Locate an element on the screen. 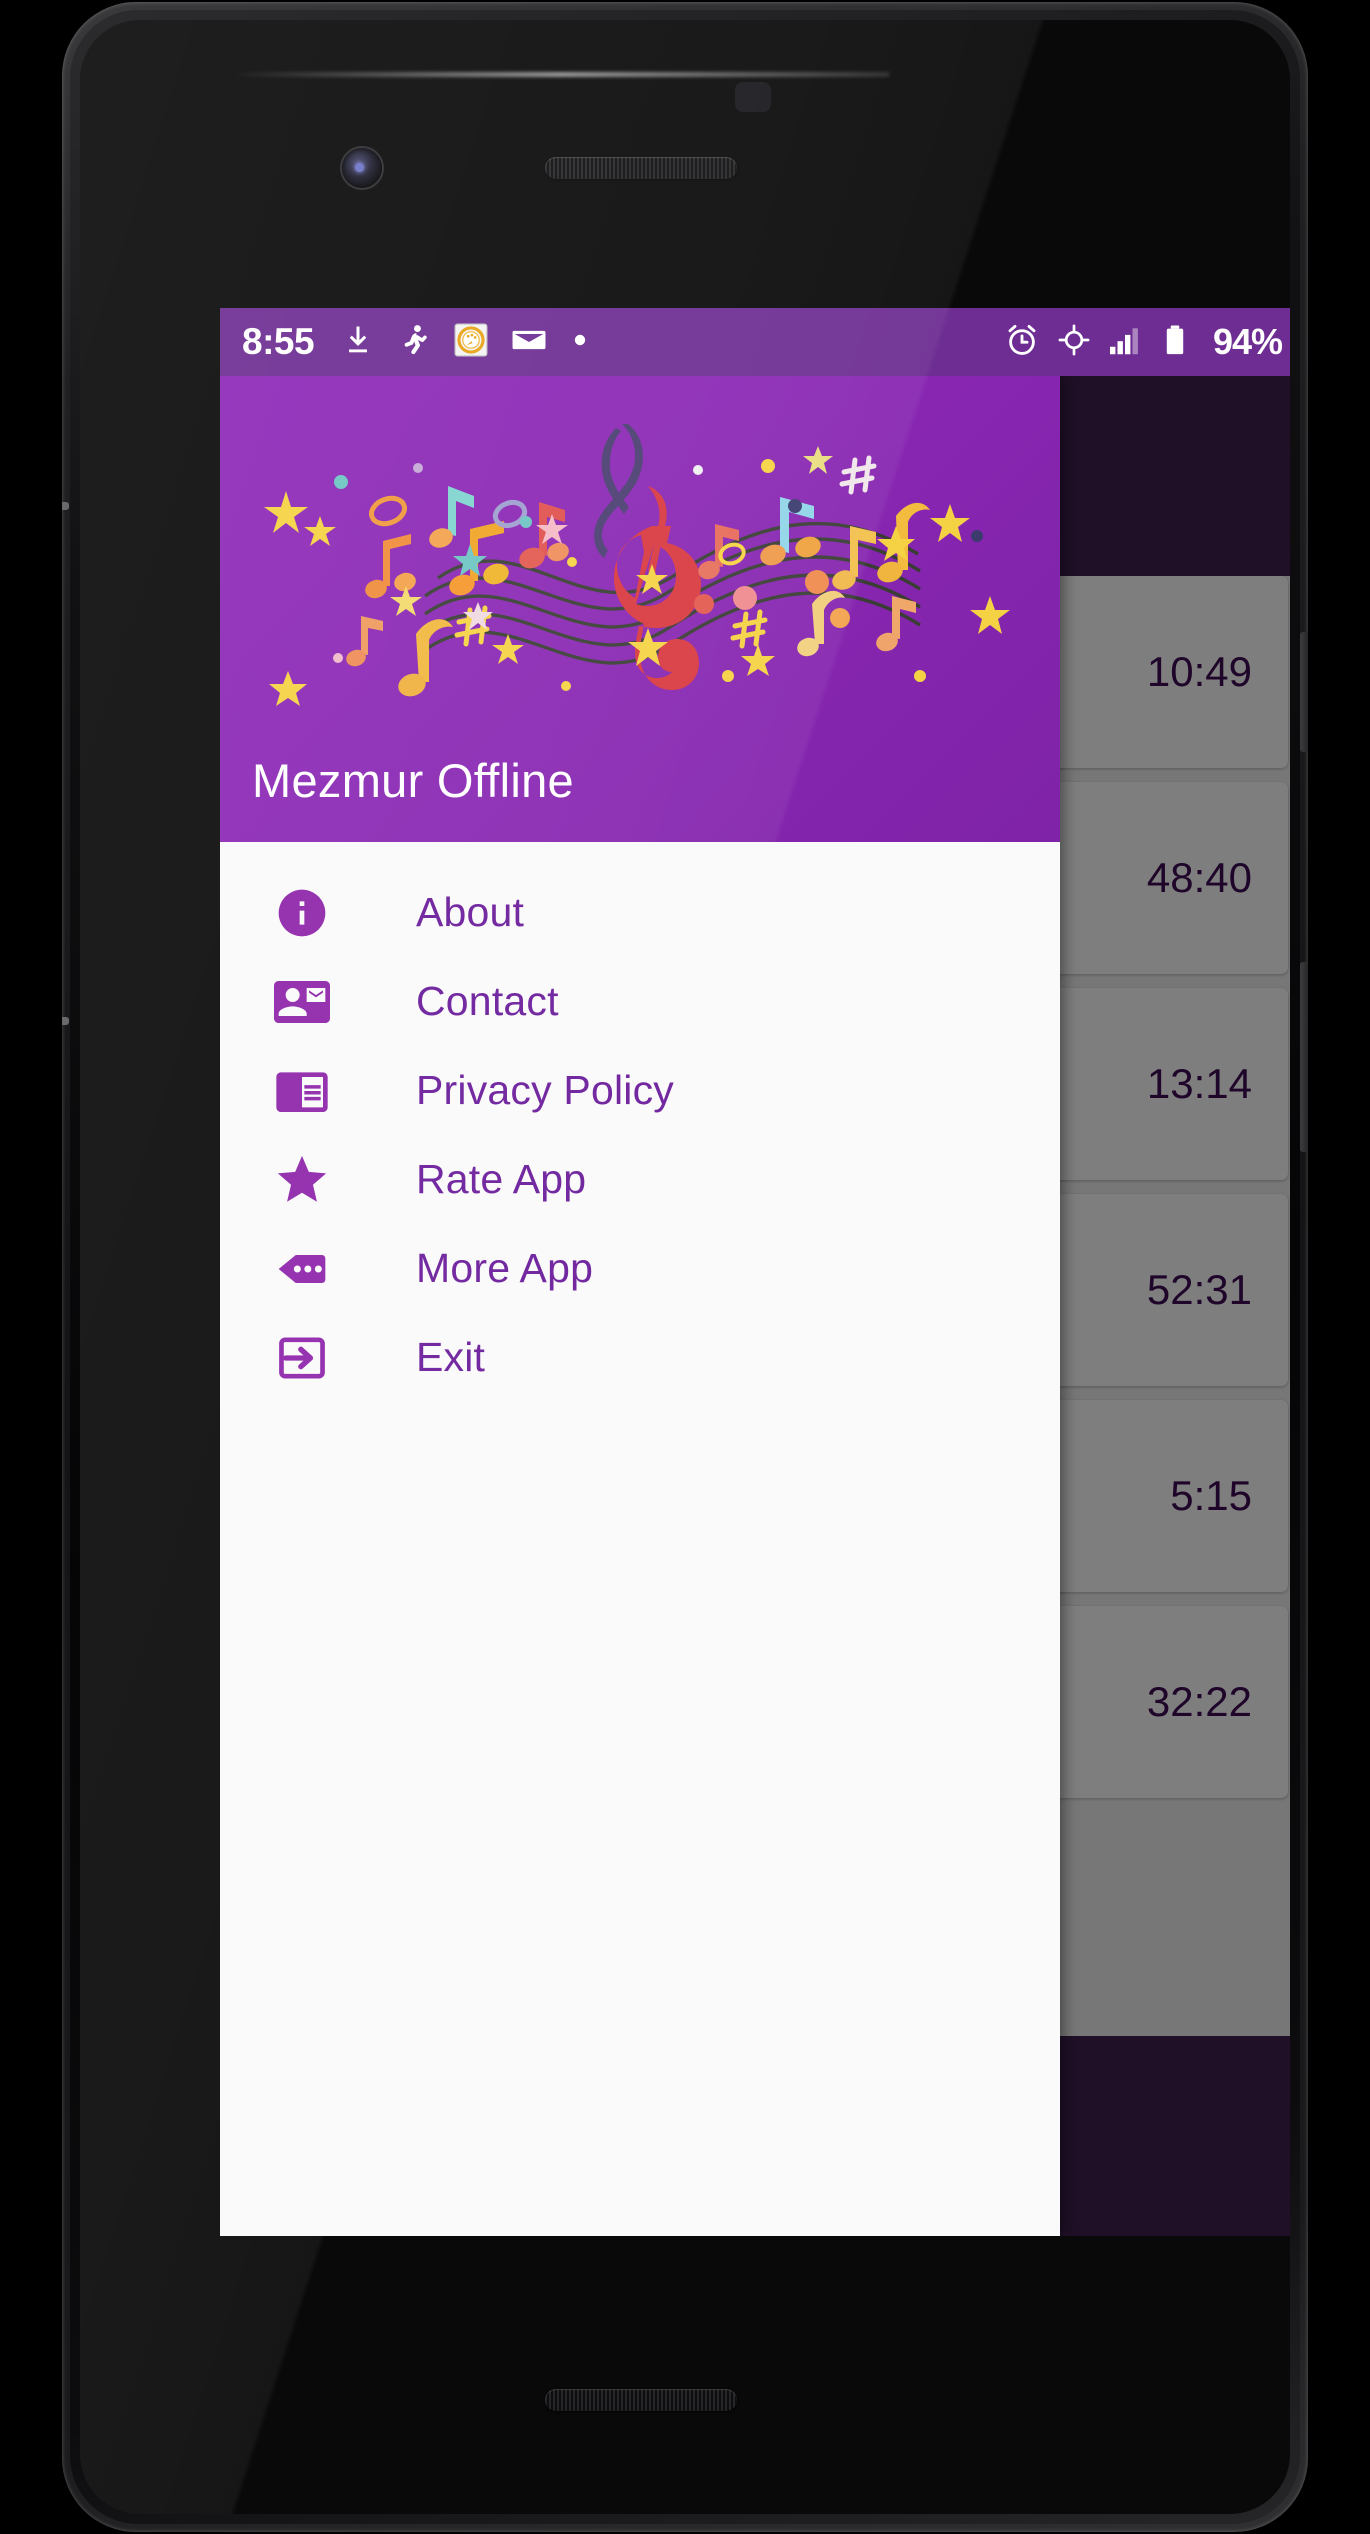 The height and width of the screenshot is (2534, 1370). earpiece-speaker-grille is located at coordinates (641, 168).